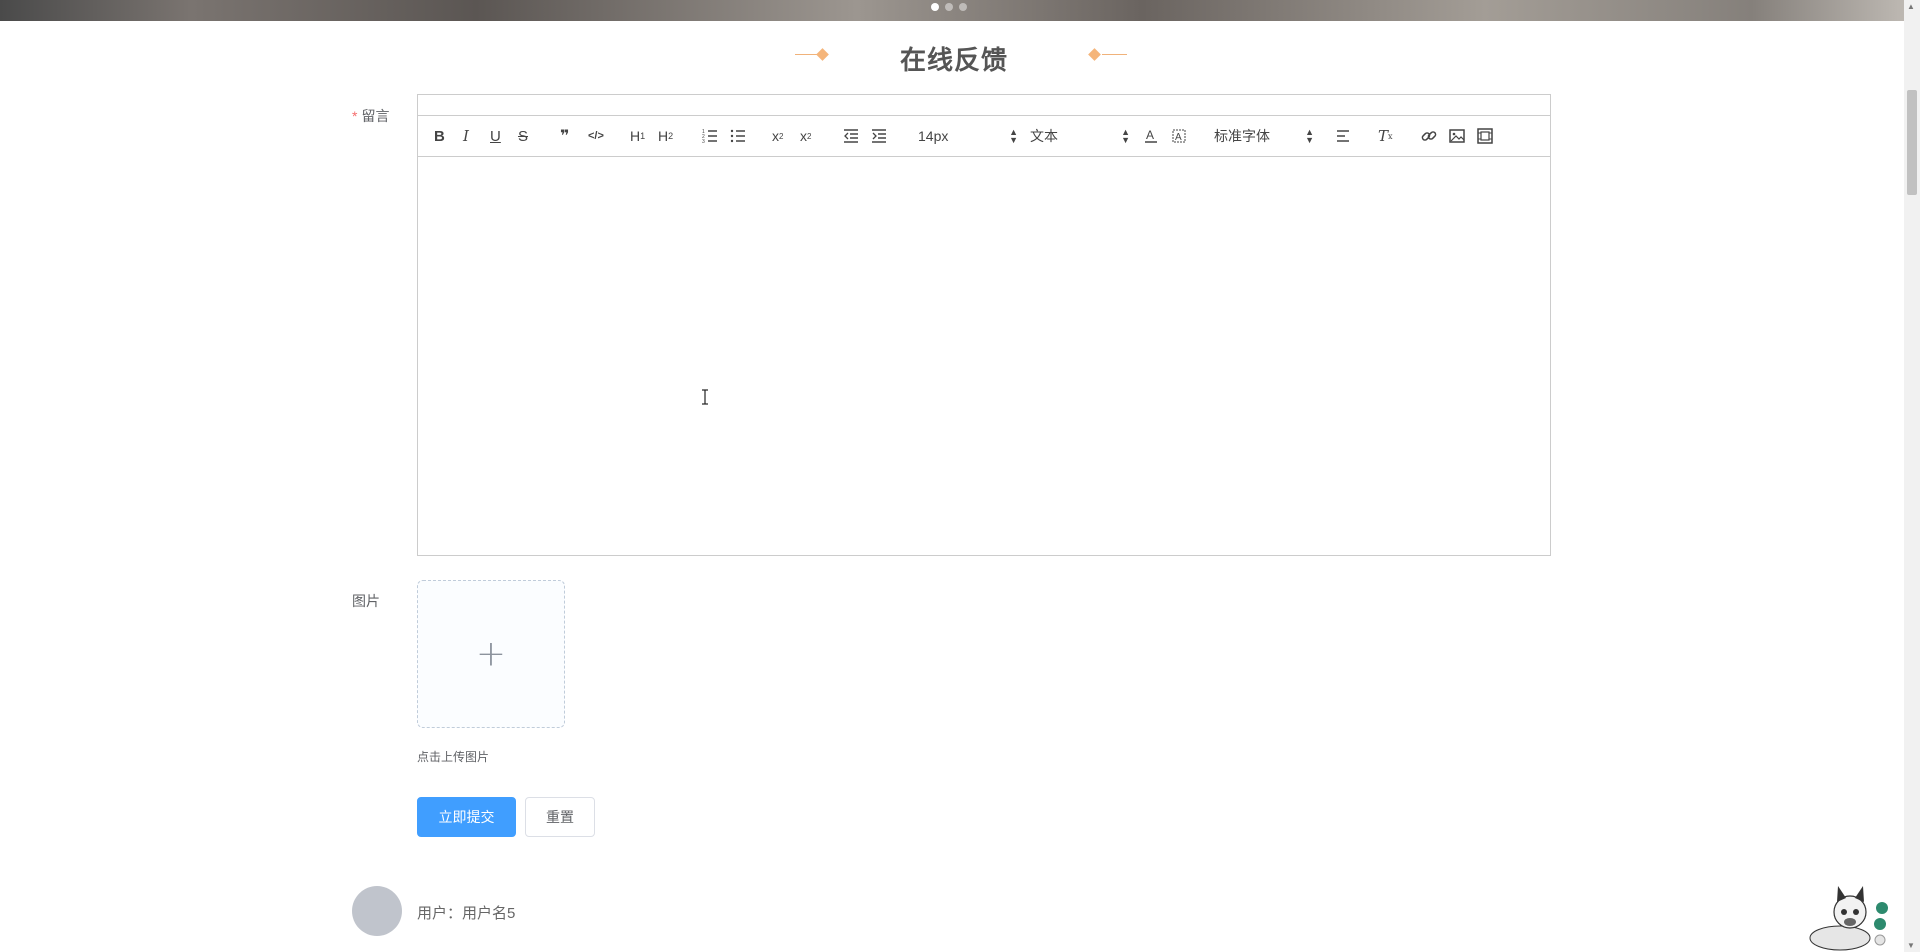  Describe the element at coordinates (366, 601) in the screenshot. I see `image-label: 图片` at that location.